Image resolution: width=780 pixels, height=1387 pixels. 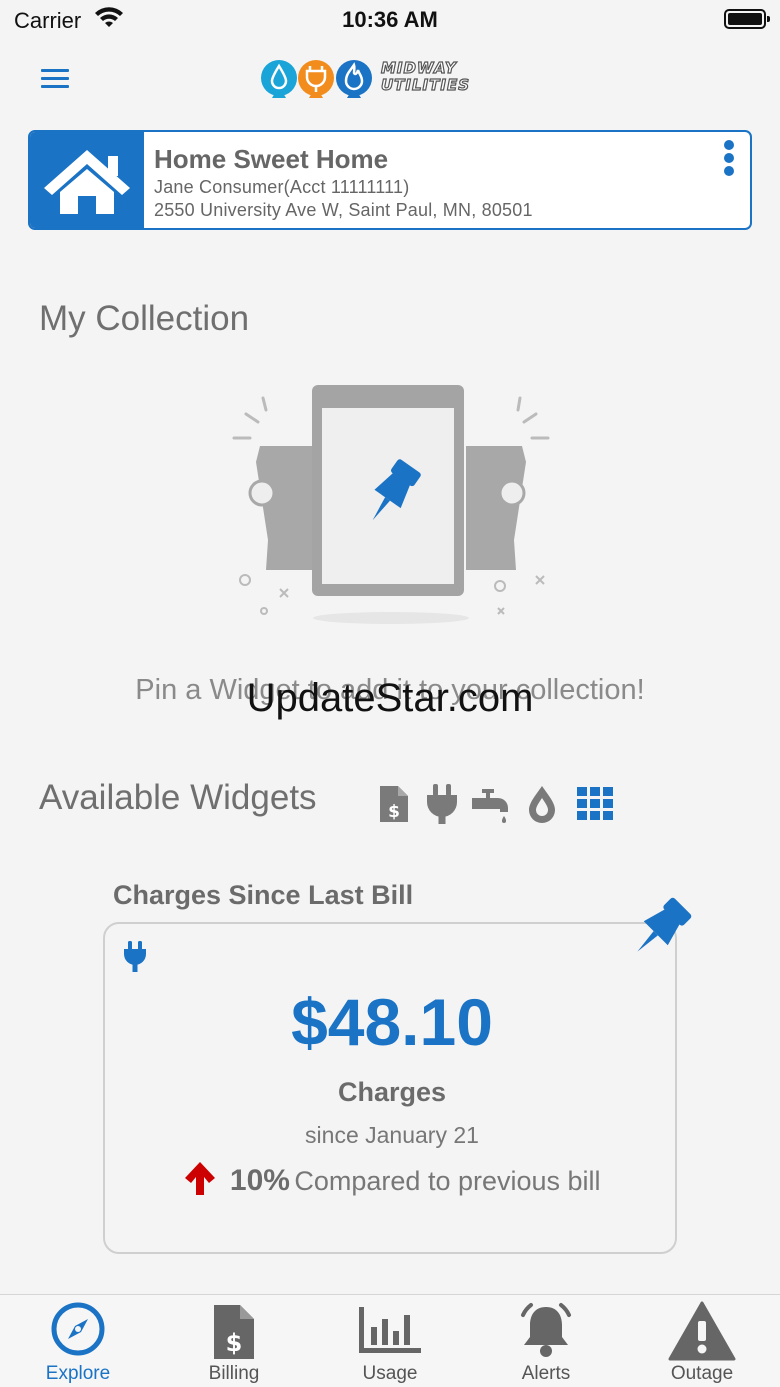 What do you see at coordinates (263, 895) in the screenshot?
I see `charges-widget-title: Charges Since Last Bill` at bounding box center [263, 895].